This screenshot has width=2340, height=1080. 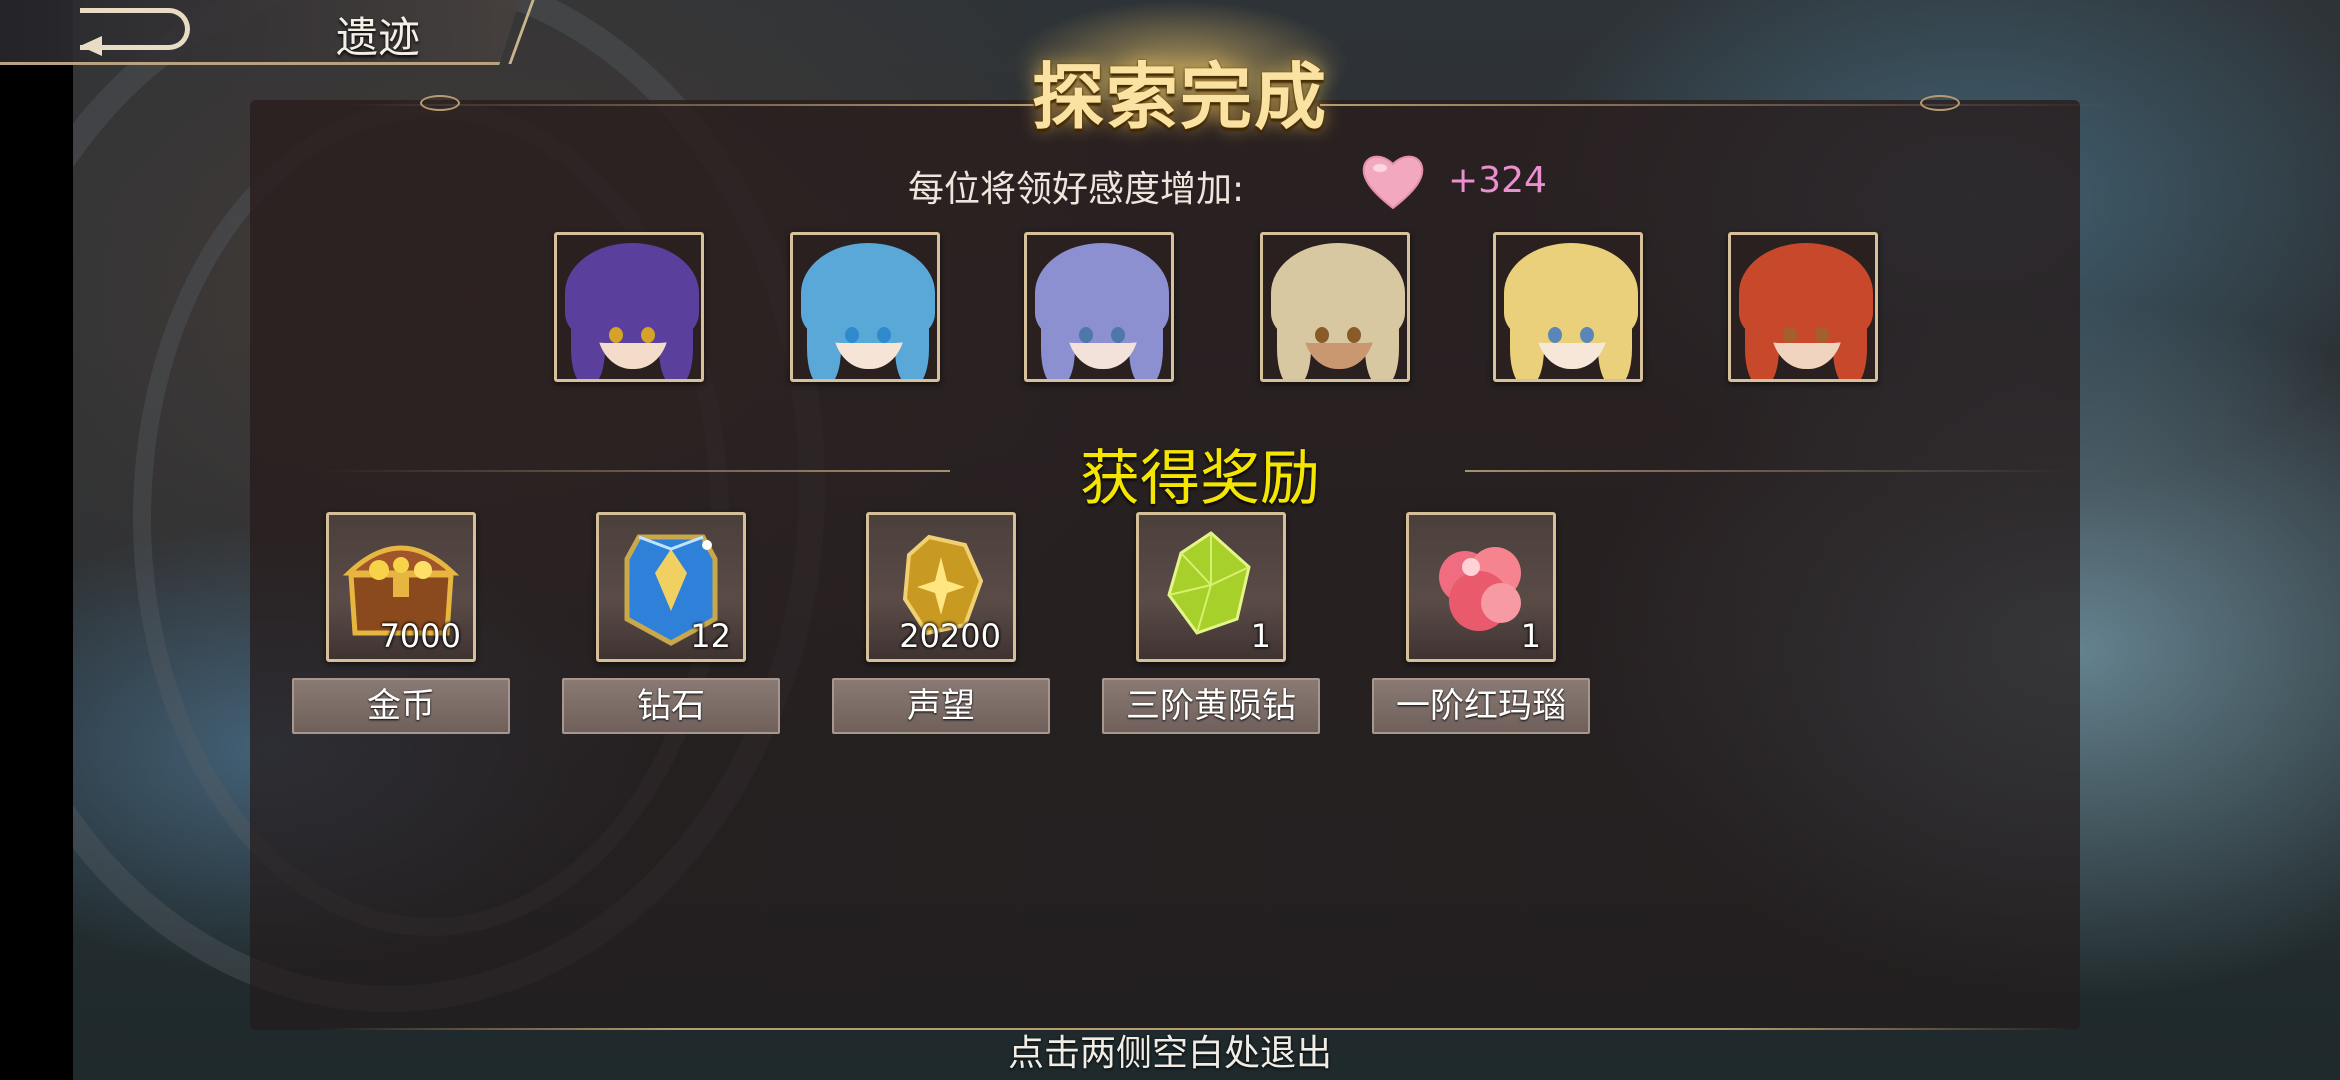 I want to click on ornament-left, so click(x=440, y=103).